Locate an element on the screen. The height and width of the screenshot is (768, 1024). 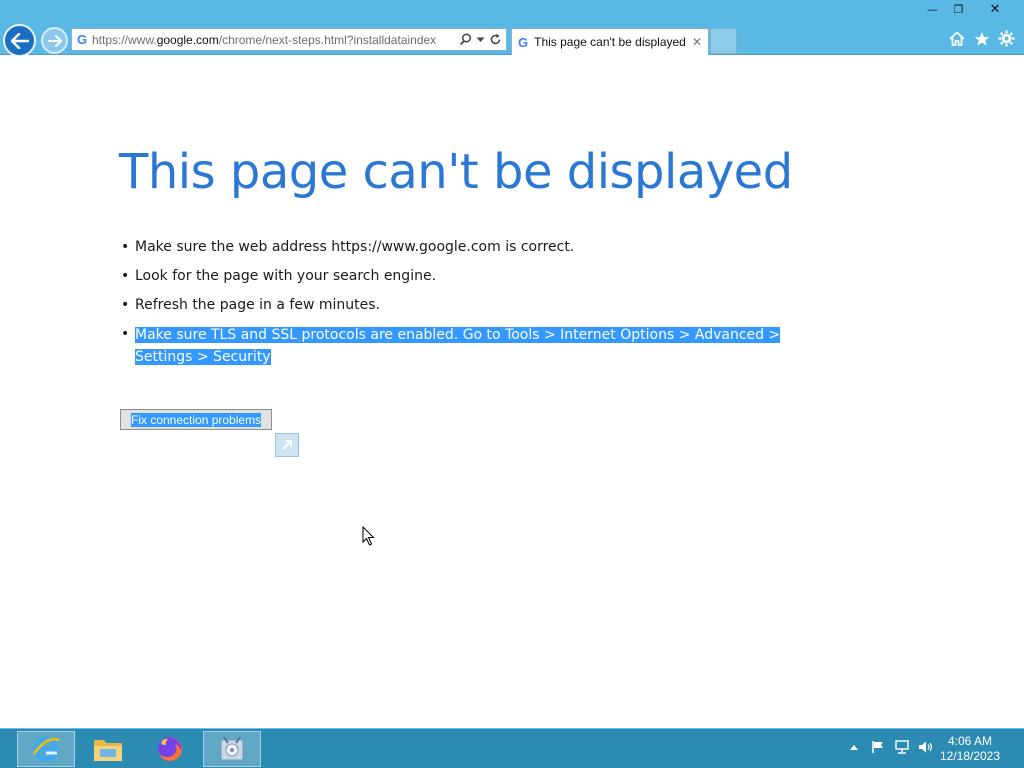
network-icon is located at coordinates (902, 747).